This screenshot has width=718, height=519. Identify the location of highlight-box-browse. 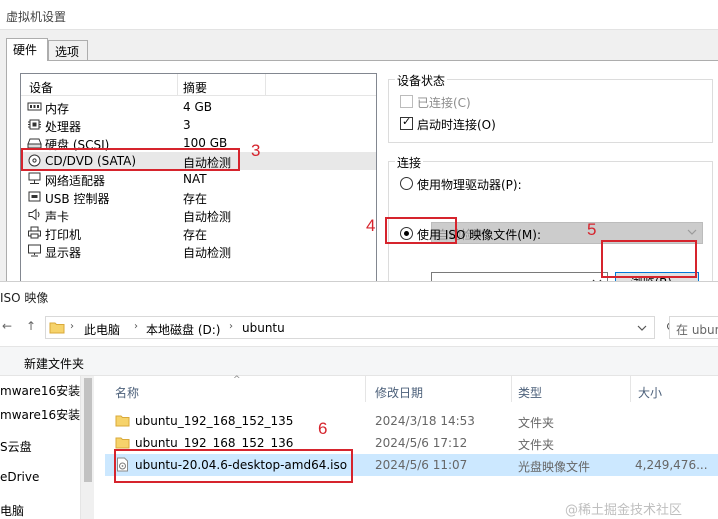
(649, 259).